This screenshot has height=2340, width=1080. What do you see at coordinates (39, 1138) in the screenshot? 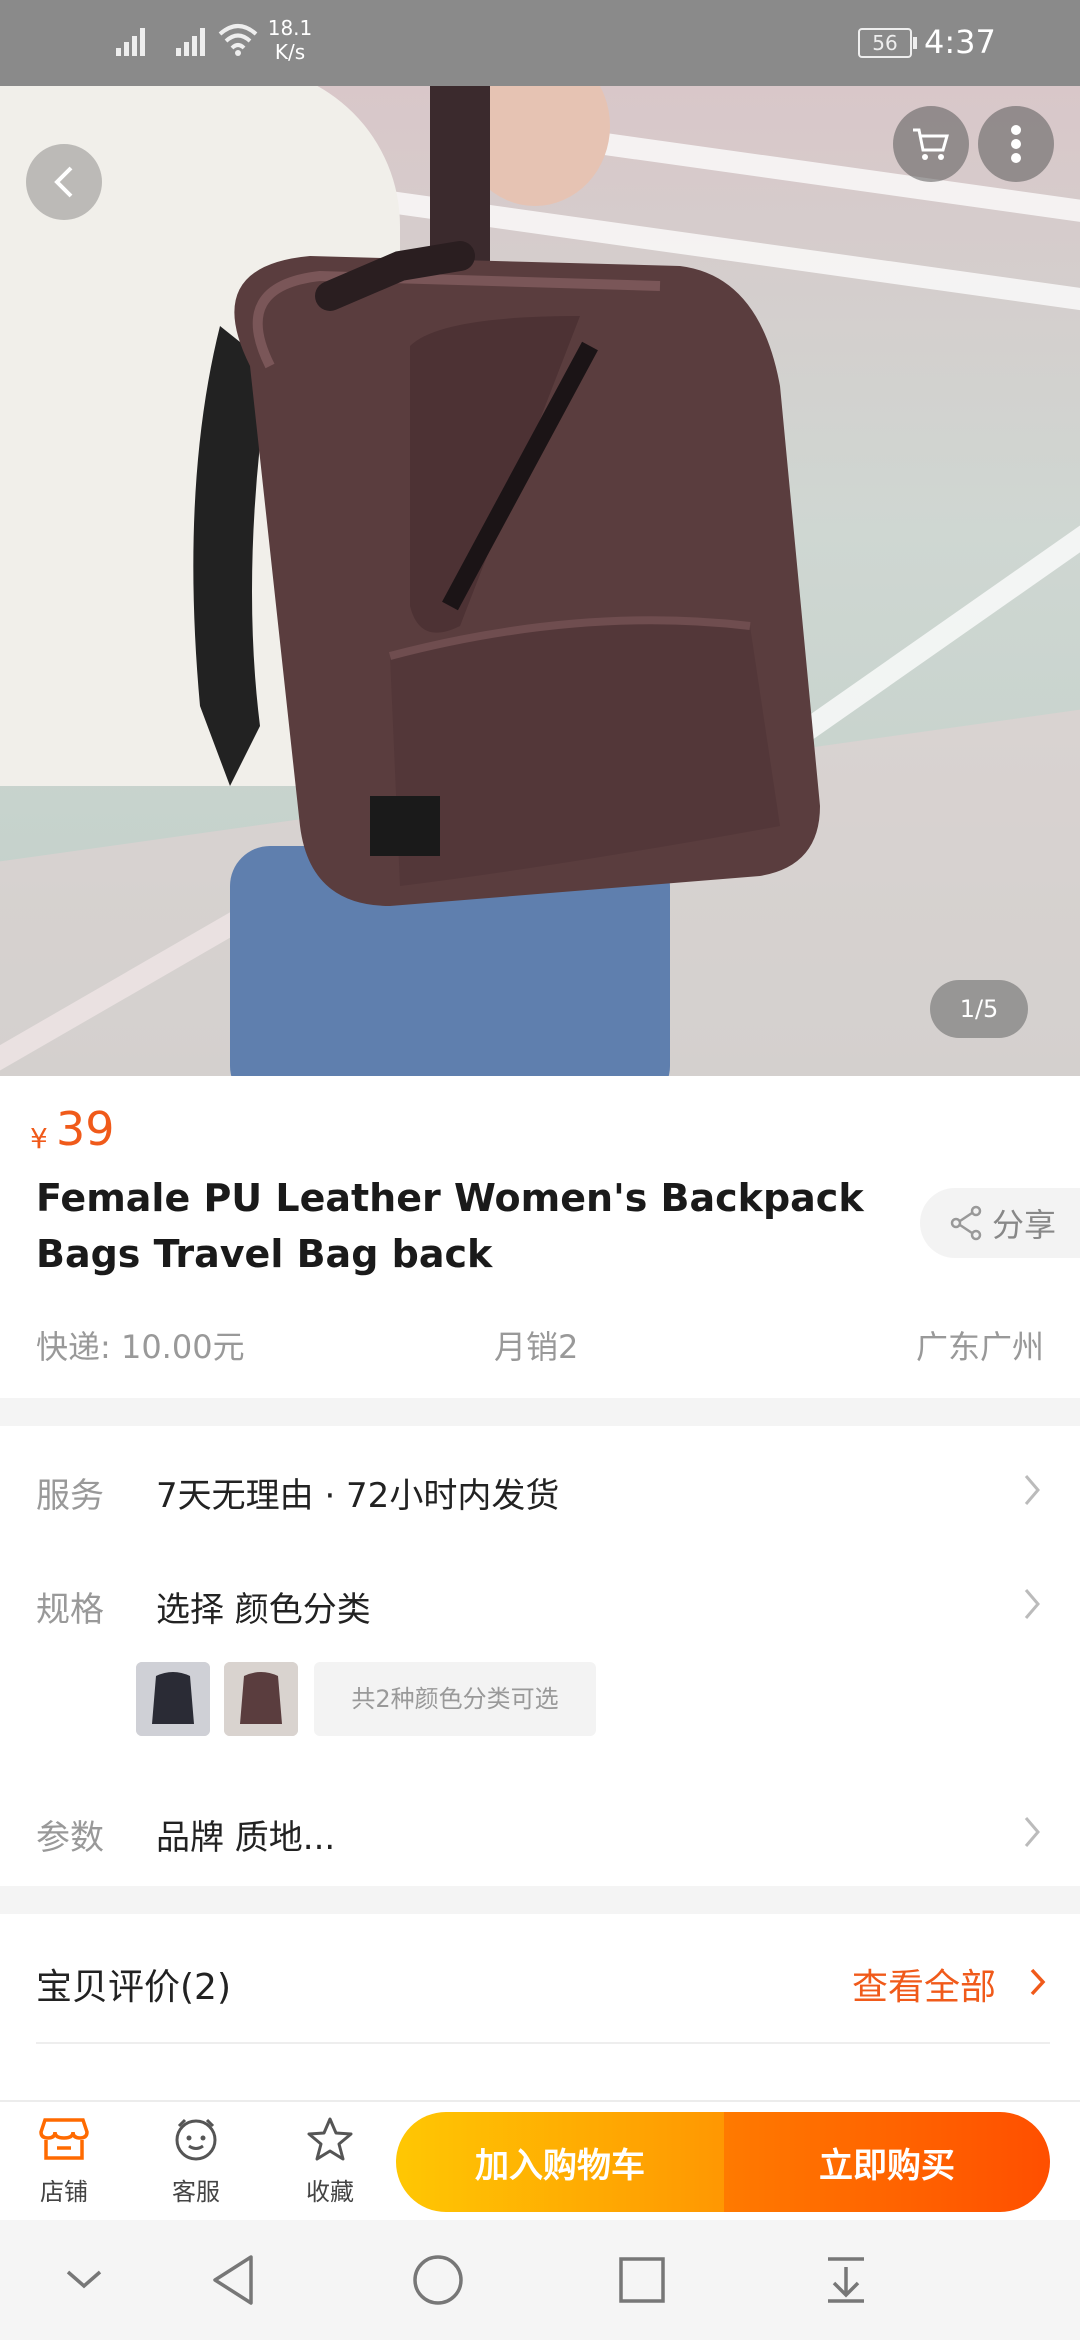
I see `currency-symbol: ¥` at bounding box center [39, 1138].